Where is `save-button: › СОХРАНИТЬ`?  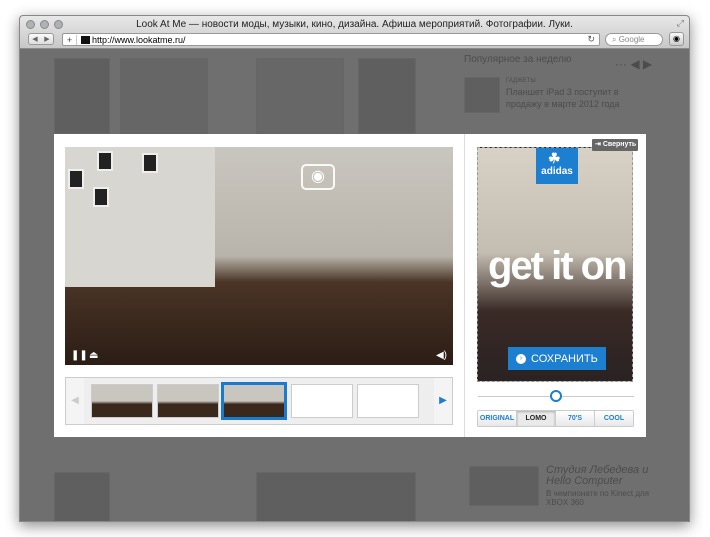 save-button: › СОХРАНИТЬ is located at coordinates (557, 358).